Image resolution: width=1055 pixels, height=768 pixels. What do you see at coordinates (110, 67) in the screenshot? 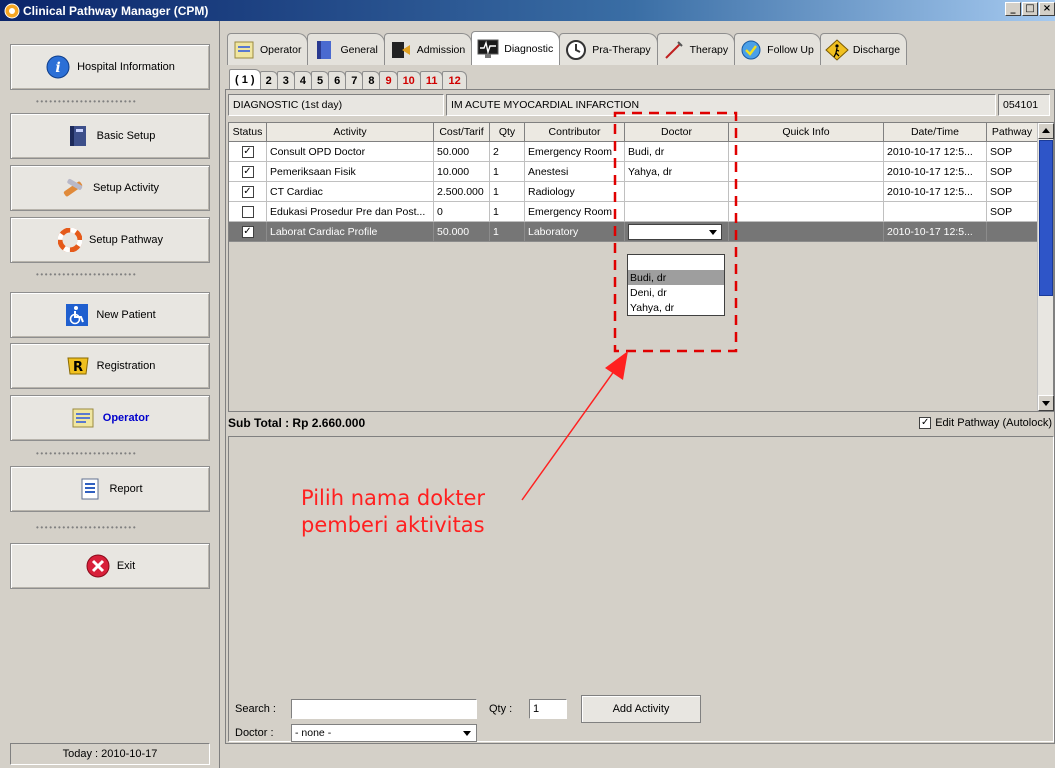
I see `hospital-information-button: i Hospital Information` at bounding box center [110, 67].